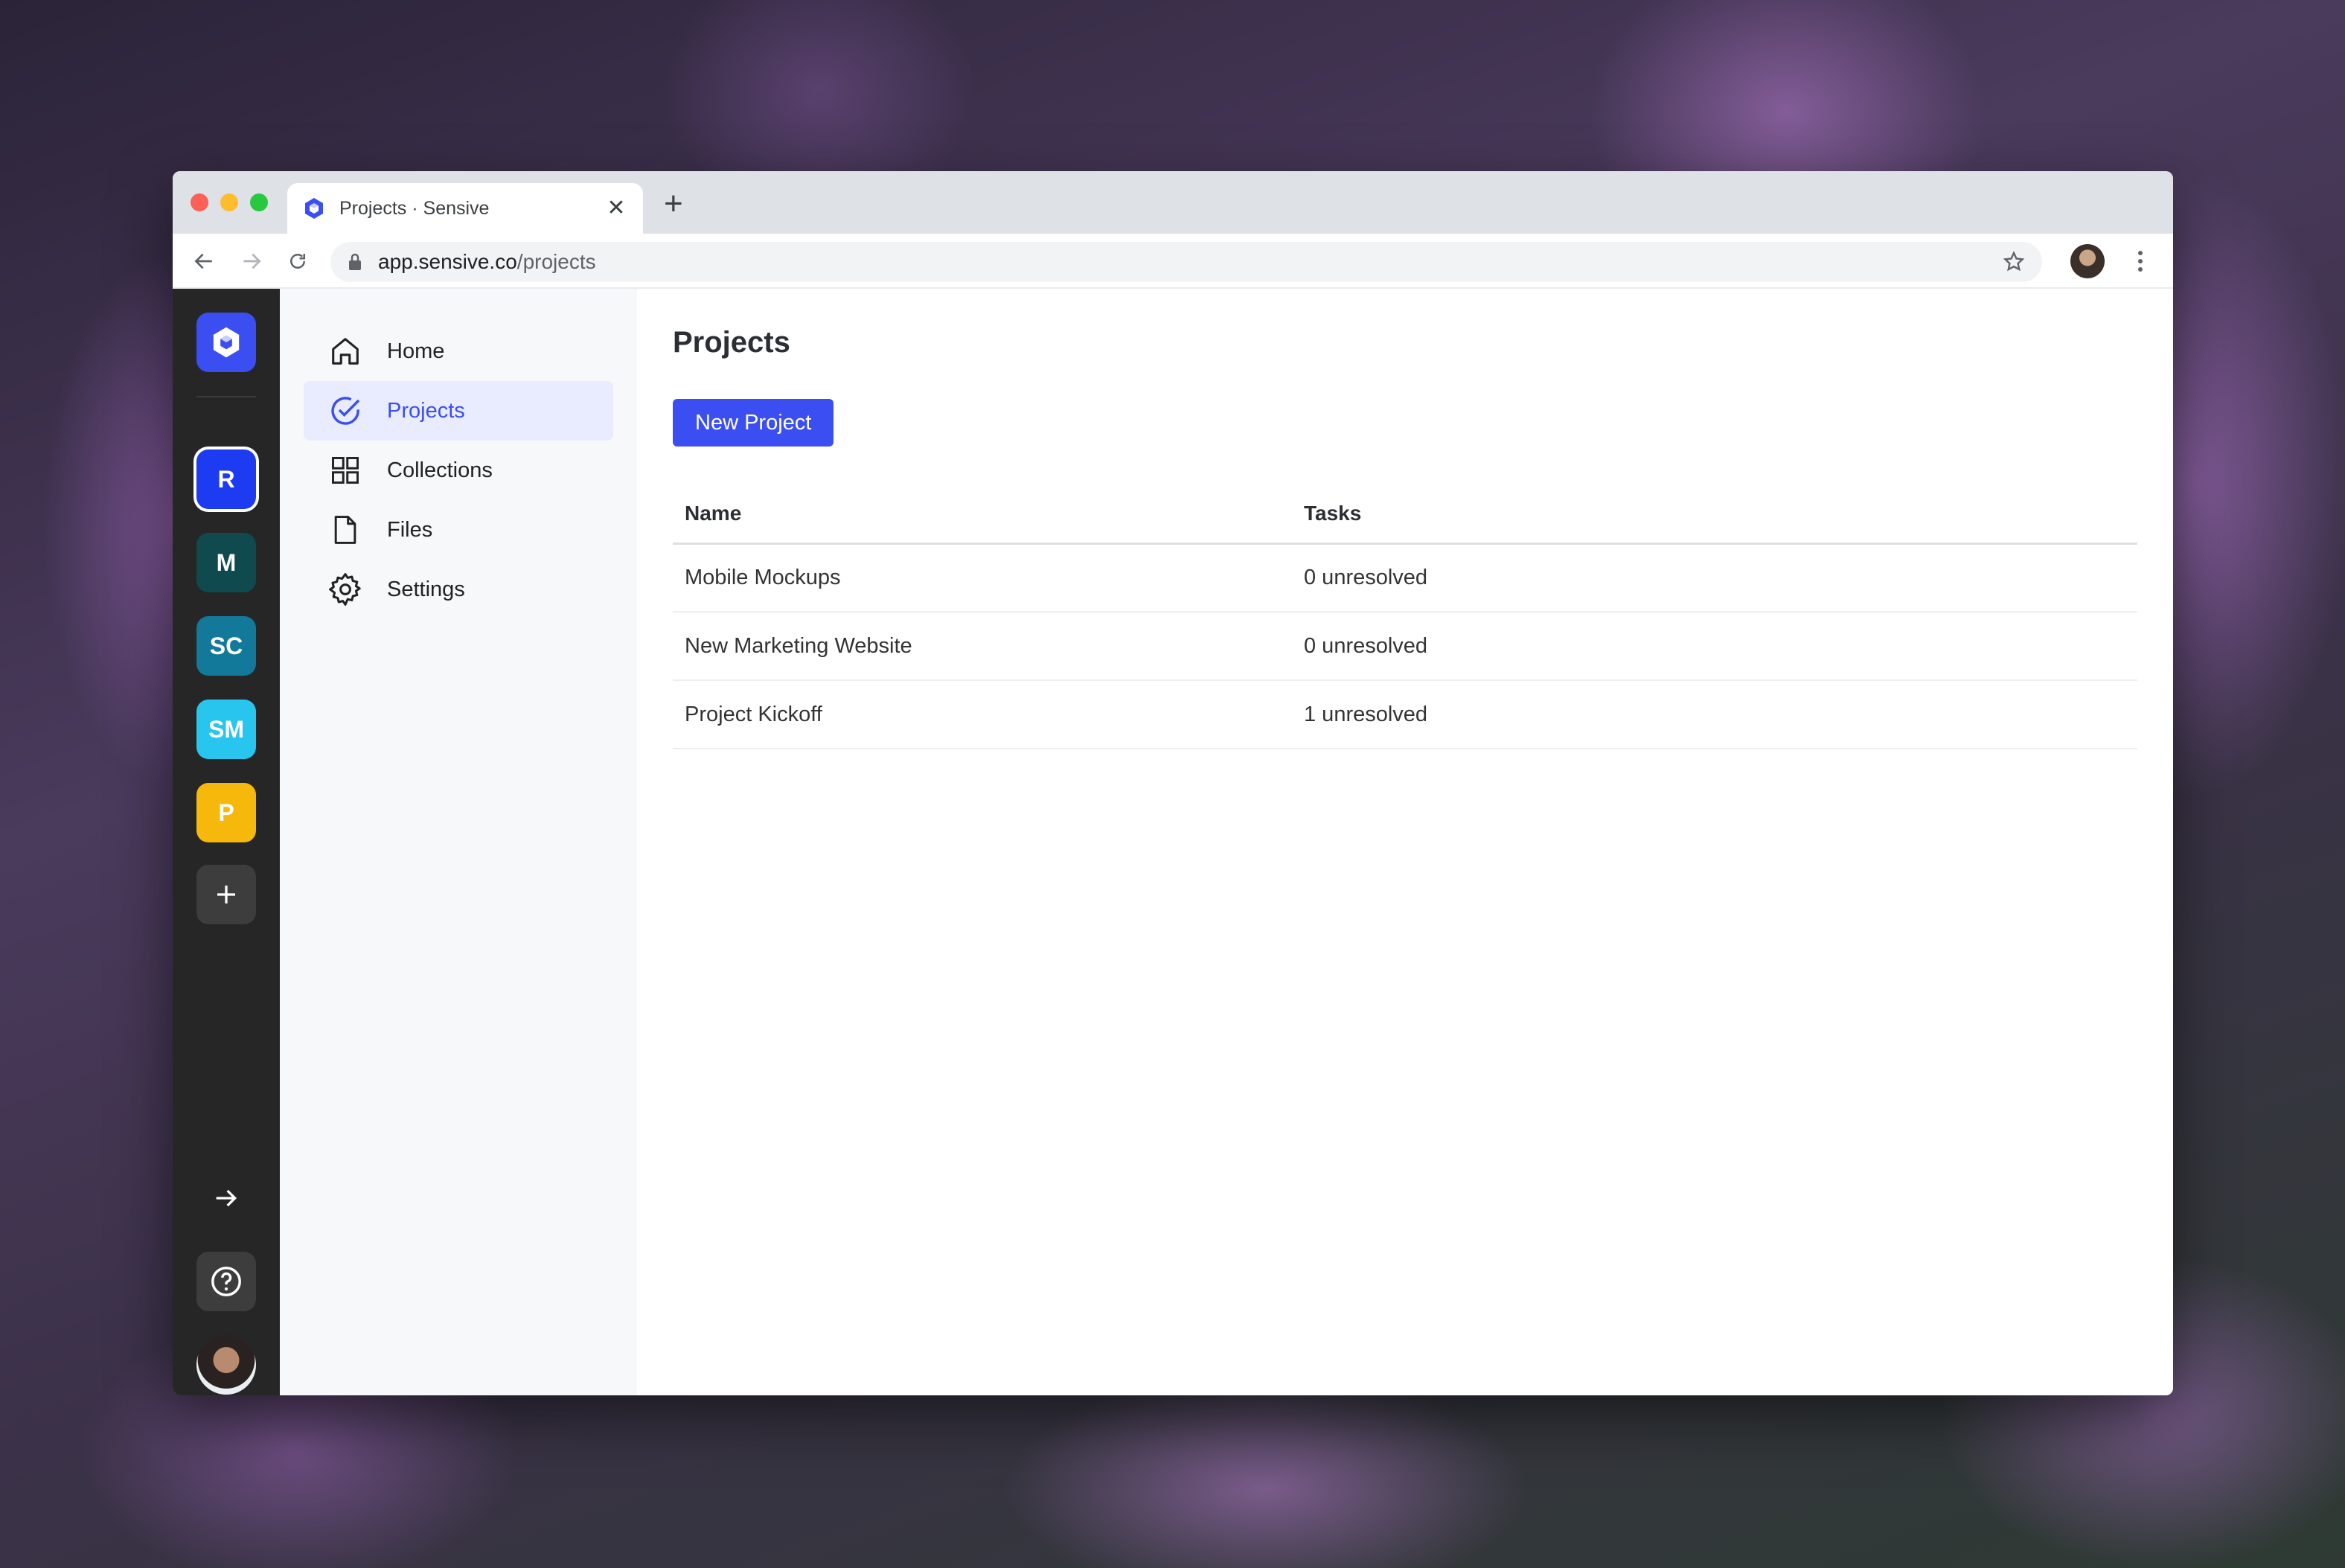 The width and height of the screenshot is (2345, 1568). What do you see at coordinates (345, 411) in the screenshot?
I see `check-circle-icon` at bounding box center [345, 411].